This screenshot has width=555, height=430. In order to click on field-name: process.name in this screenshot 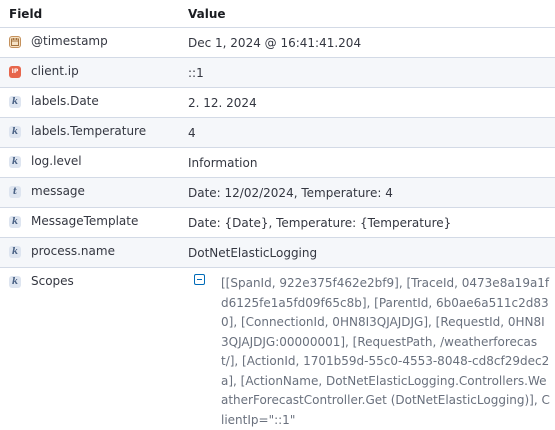, I will do `click(73, 251)`.